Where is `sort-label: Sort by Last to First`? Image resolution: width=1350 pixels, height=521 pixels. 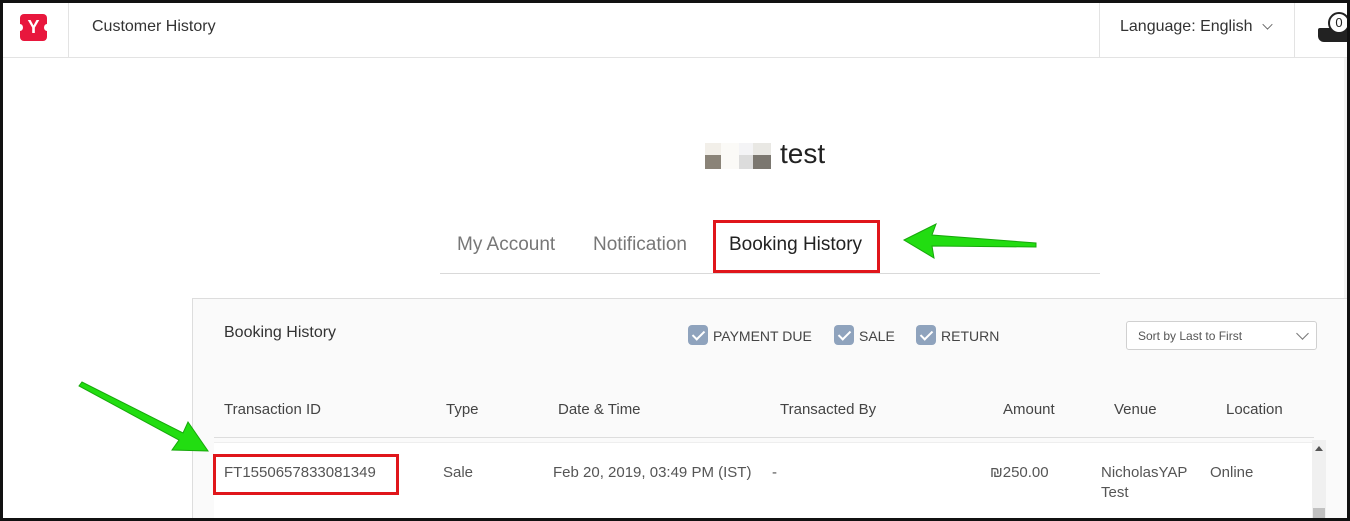
sort-label: Sort by Last to First is located at coordinates (1190, 336).